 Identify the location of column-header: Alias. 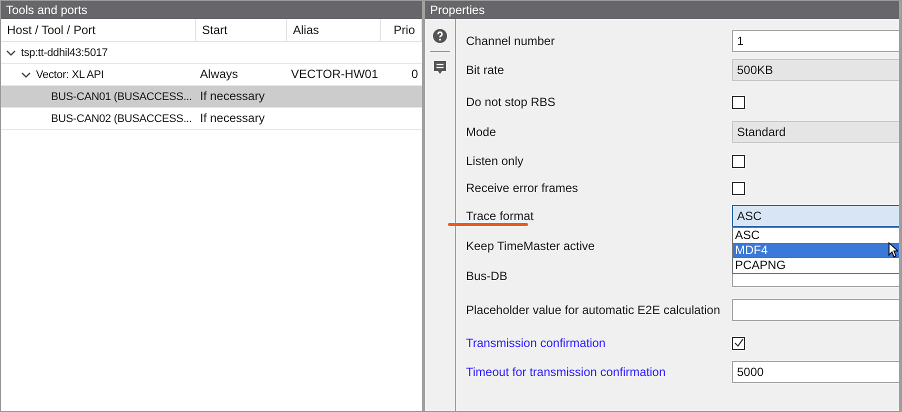
(334, 30).